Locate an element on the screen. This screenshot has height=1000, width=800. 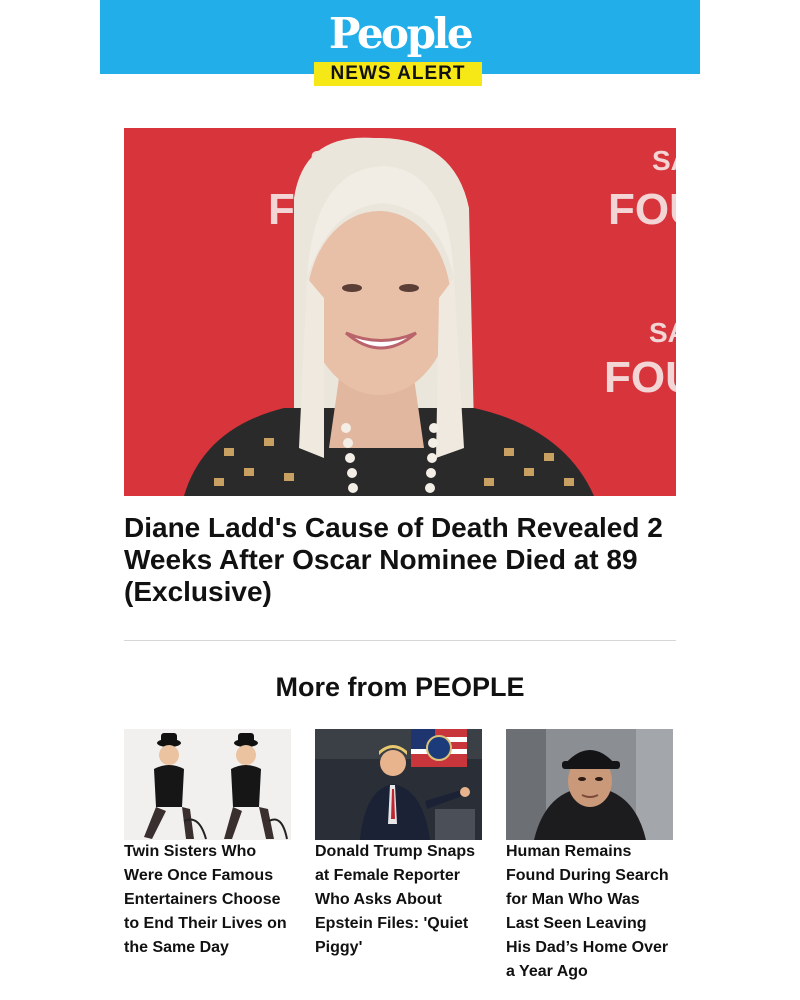
section-divider is located at coordinates (400, 640).